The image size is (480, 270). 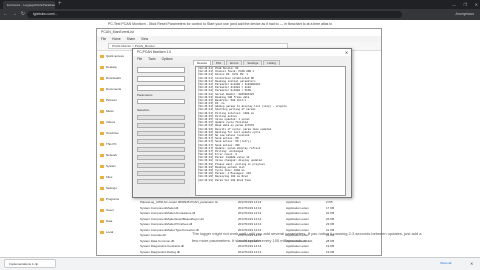 I want to click on sidebar-item-label: Quick access, so click(x=115, y=56).